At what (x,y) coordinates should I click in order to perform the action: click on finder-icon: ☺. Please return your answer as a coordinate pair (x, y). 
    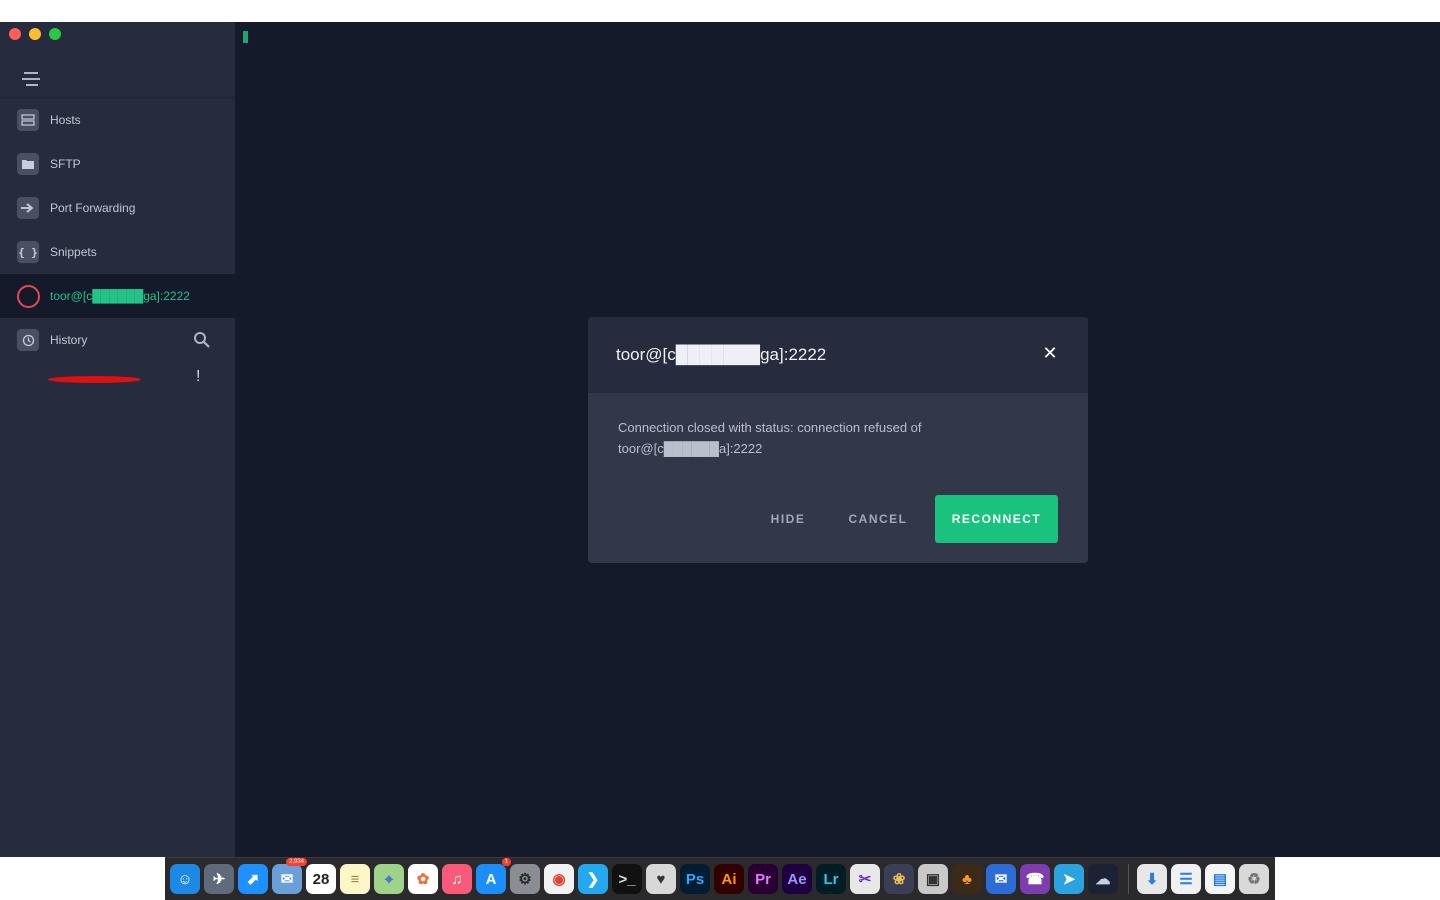
    Looking at the image, I should click on (185, 879).